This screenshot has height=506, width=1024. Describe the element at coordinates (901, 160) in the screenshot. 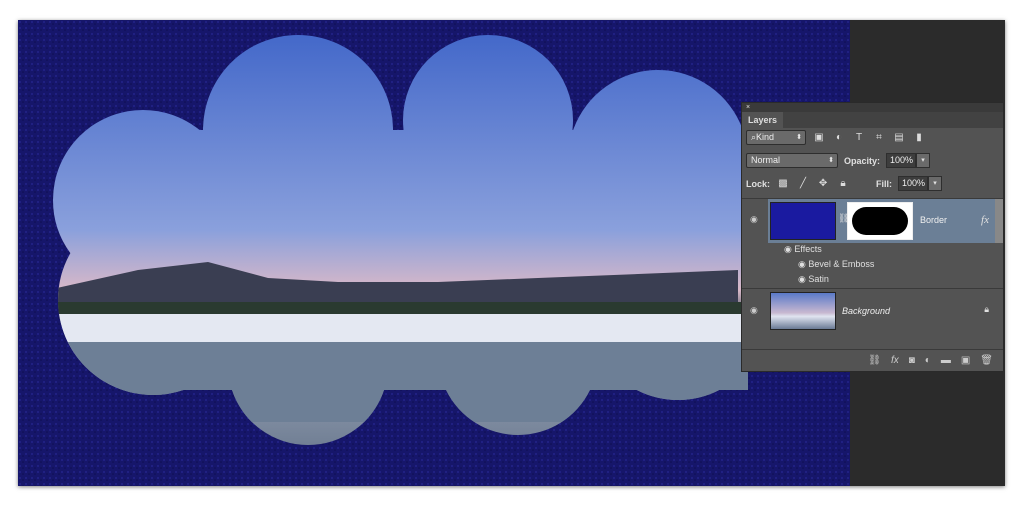

I see `opacity-input: 100%` at that location.